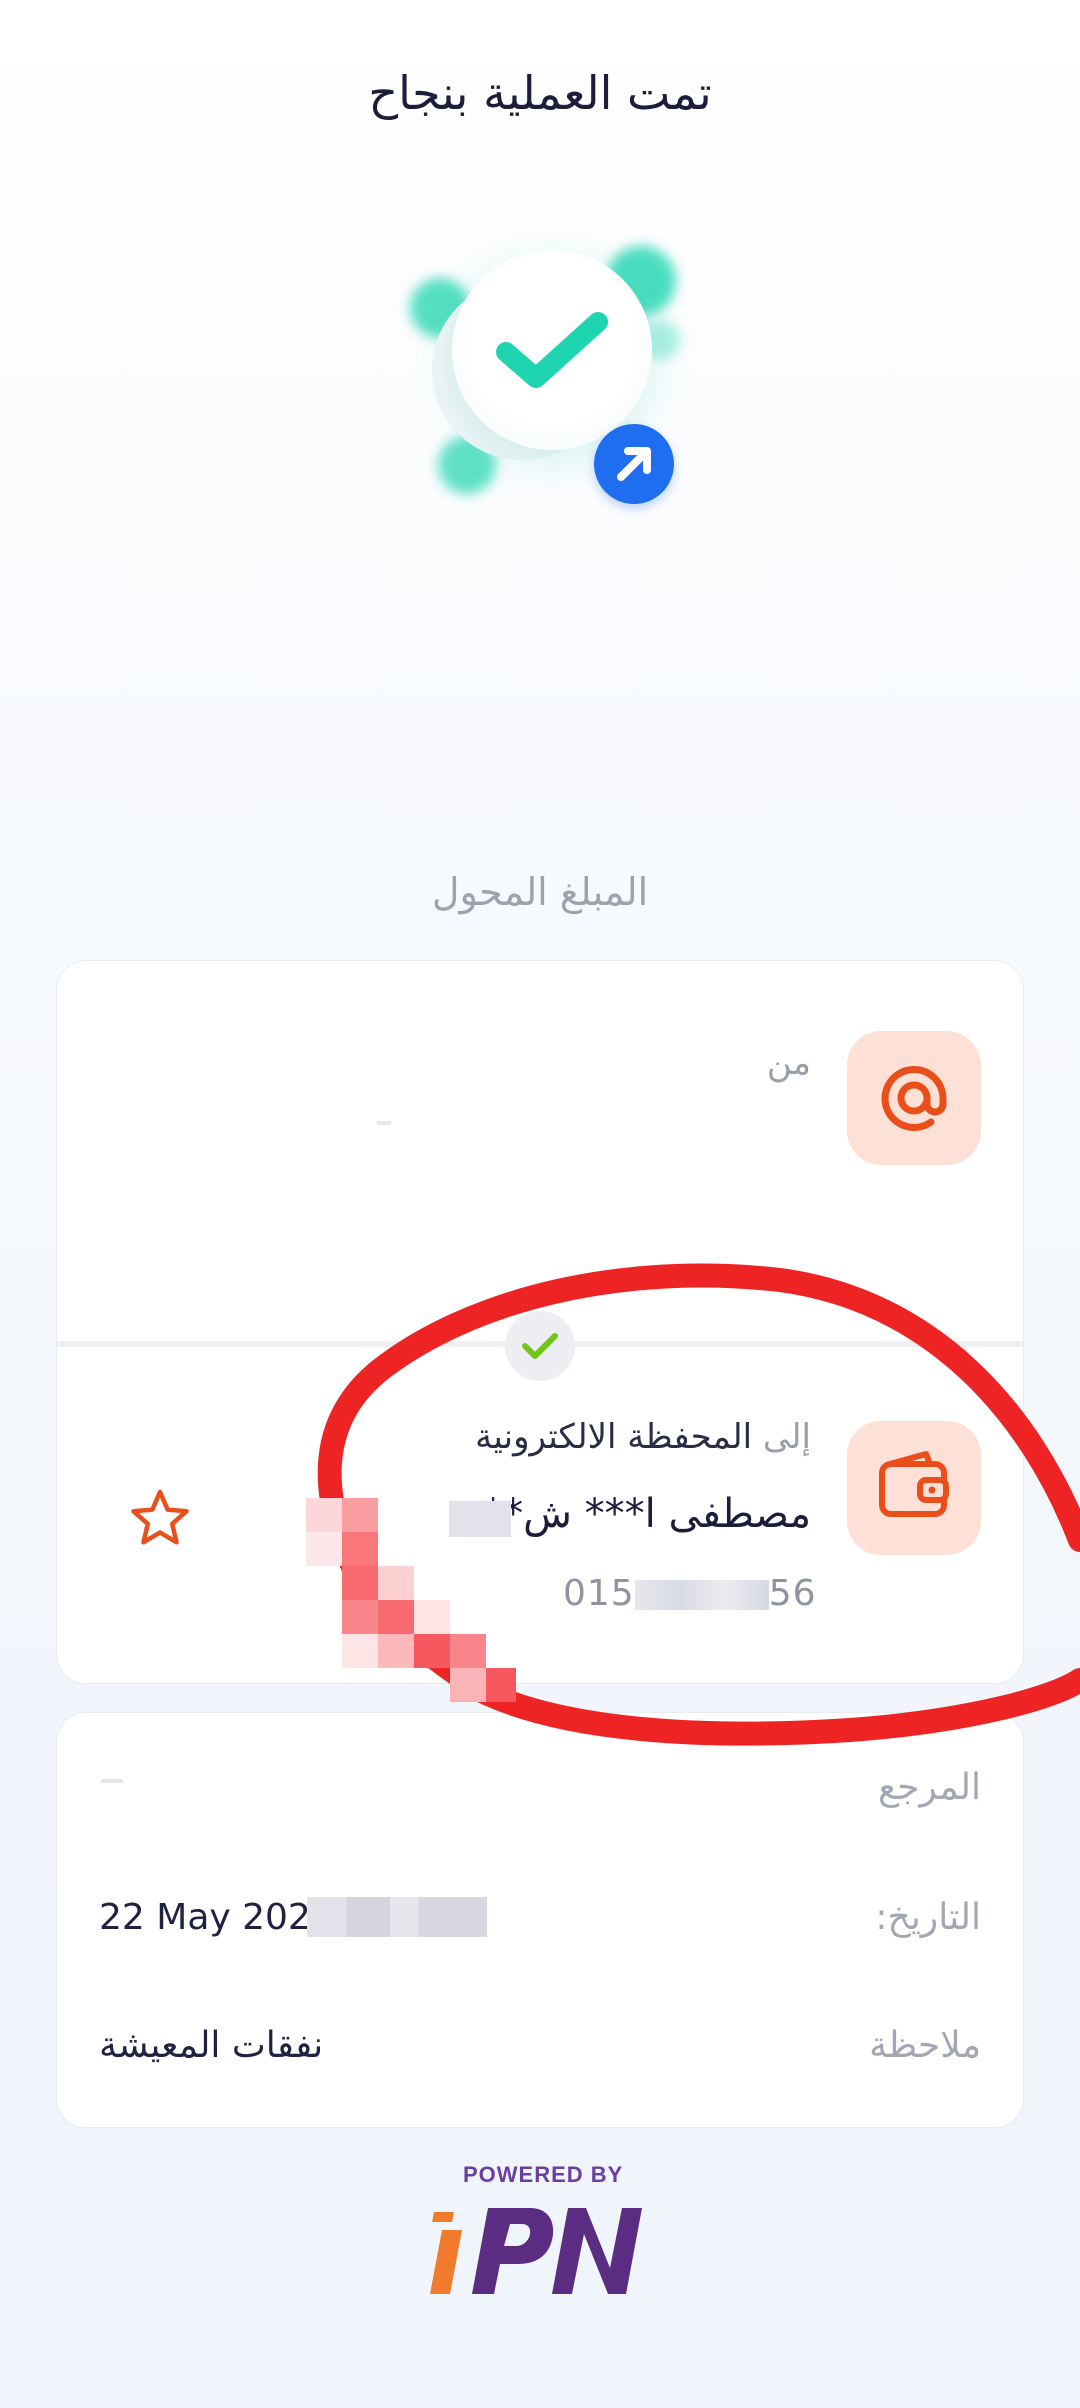  What do you see at coordinates (112, 1781) in the screenshot?
I see `reference-value-redacted` at bounding box center [112, 1781].